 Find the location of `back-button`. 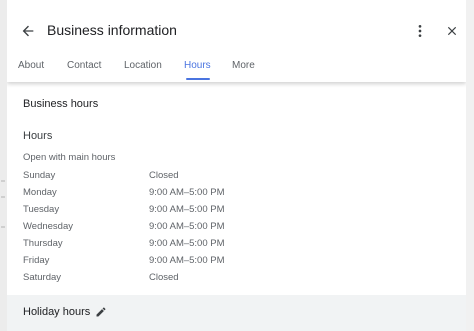

back-button is located at coordinates (28, 31).